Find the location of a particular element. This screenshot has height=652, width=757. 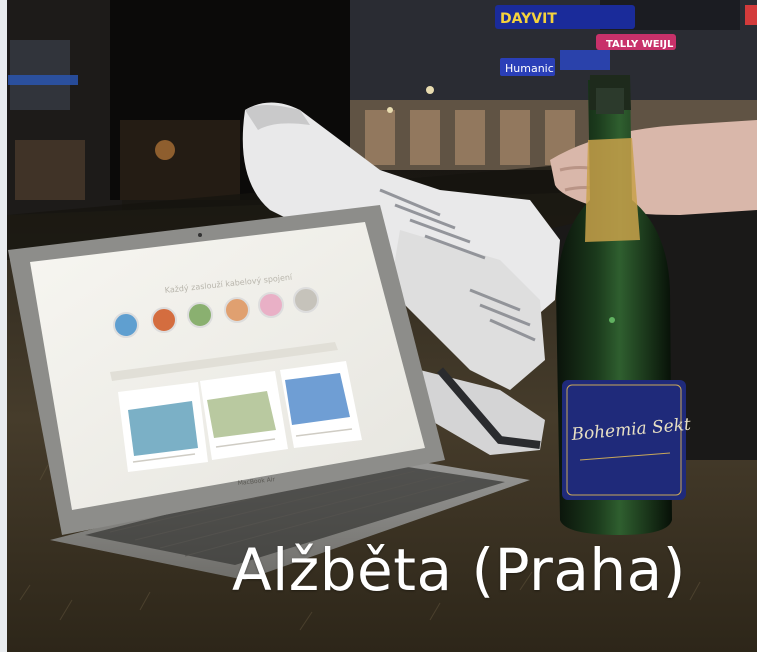

neon-sign-lower-text: Humanic is located at coordinates (529, 68).